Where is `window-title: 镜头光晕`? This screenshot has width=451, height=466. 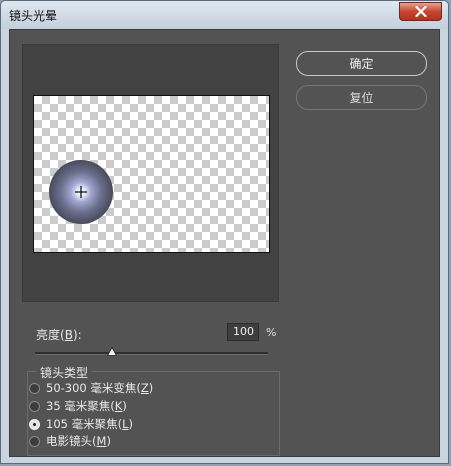
window-title: 镜头光晕 is located at coordinates (33, 16).